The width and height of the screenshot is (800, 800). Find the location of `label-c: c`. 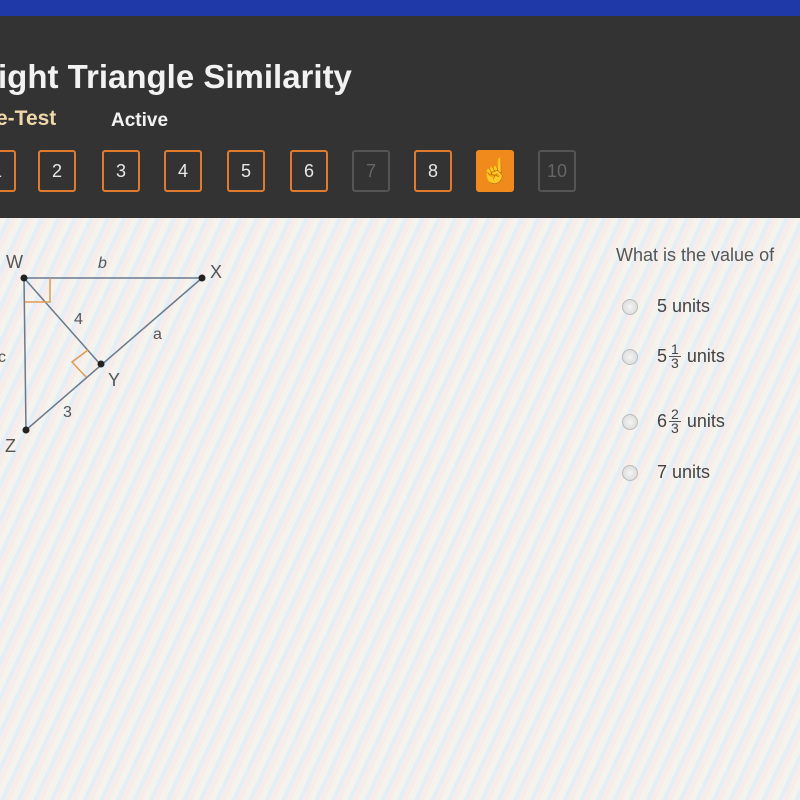

label-c: c is located at coordinates (3, 357).